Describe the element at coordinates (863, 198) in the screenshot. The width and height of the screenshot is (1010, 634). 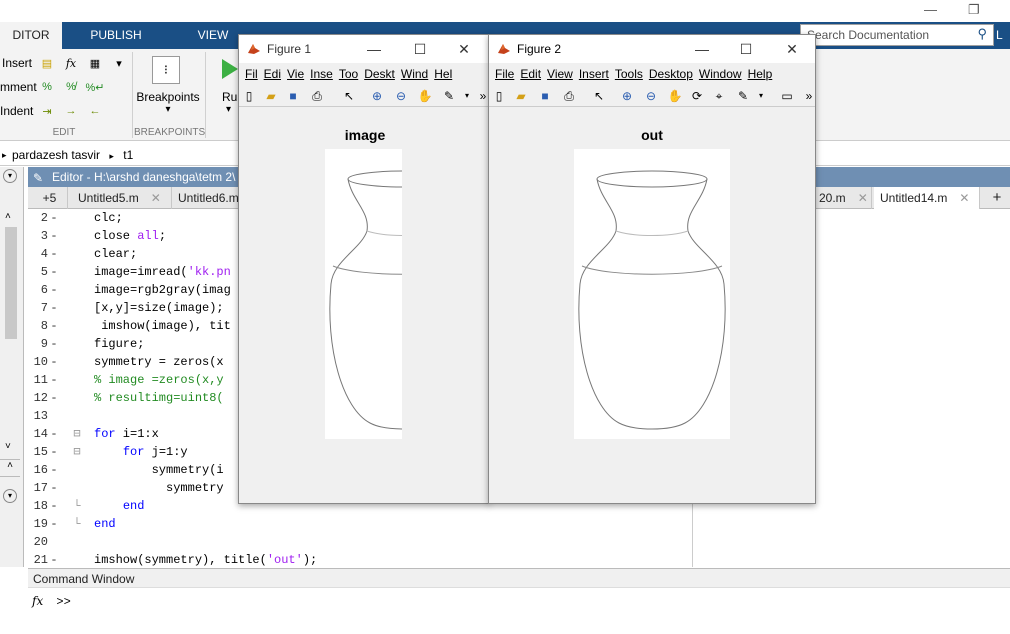
I see `close-icon: ✕` at that location.